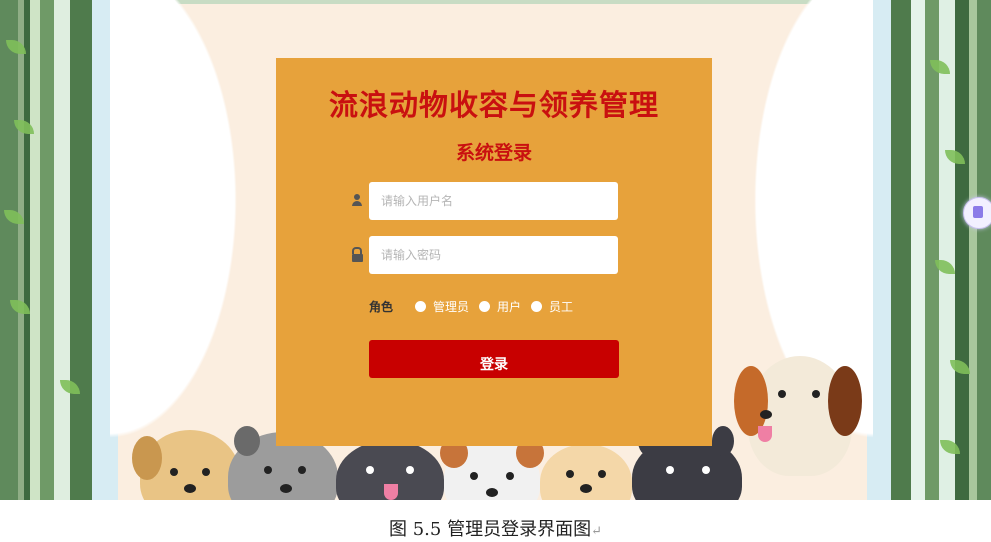 The image size is (991, 542). What do you see at coordinates (59, 250) in the screenshot?
I see `window-frame-left` at bounding box center [59, 250].